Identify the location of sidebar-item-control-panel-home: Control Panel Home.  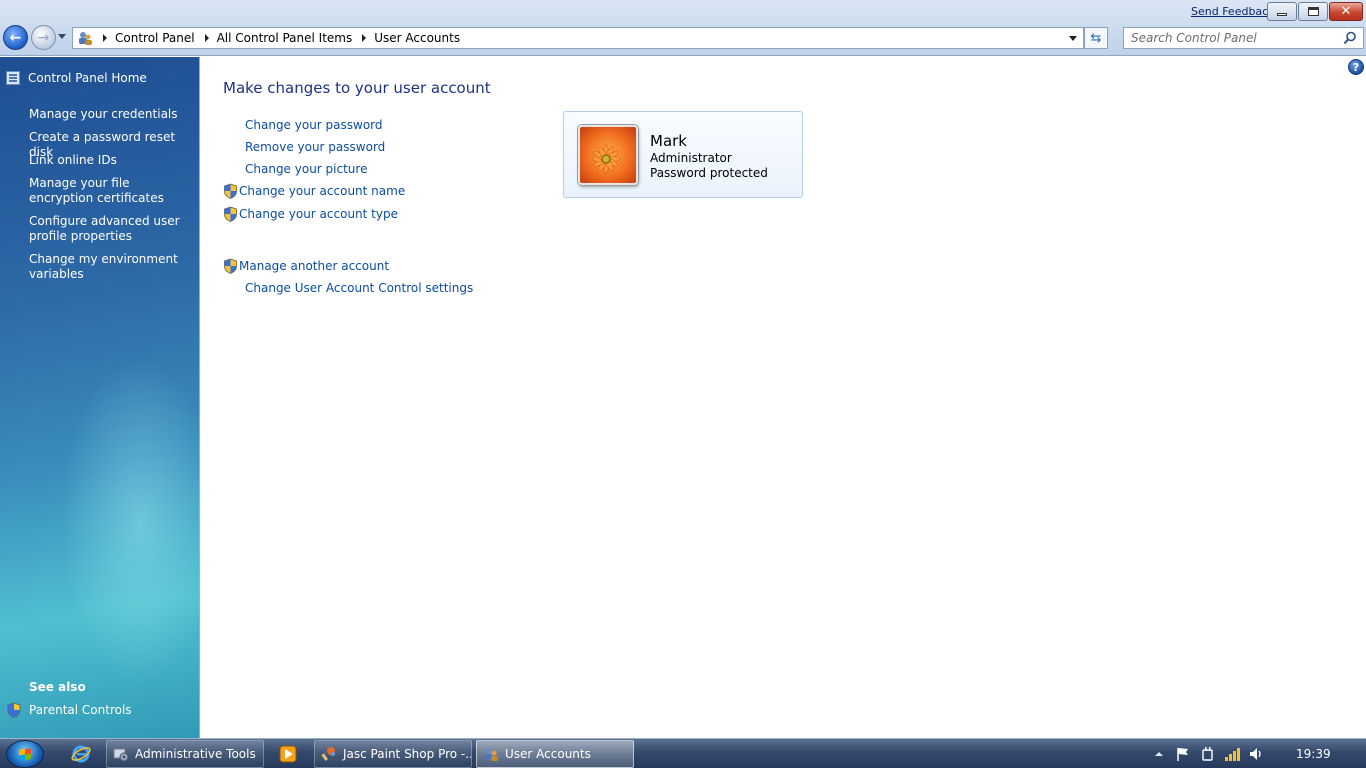
(76, 78).